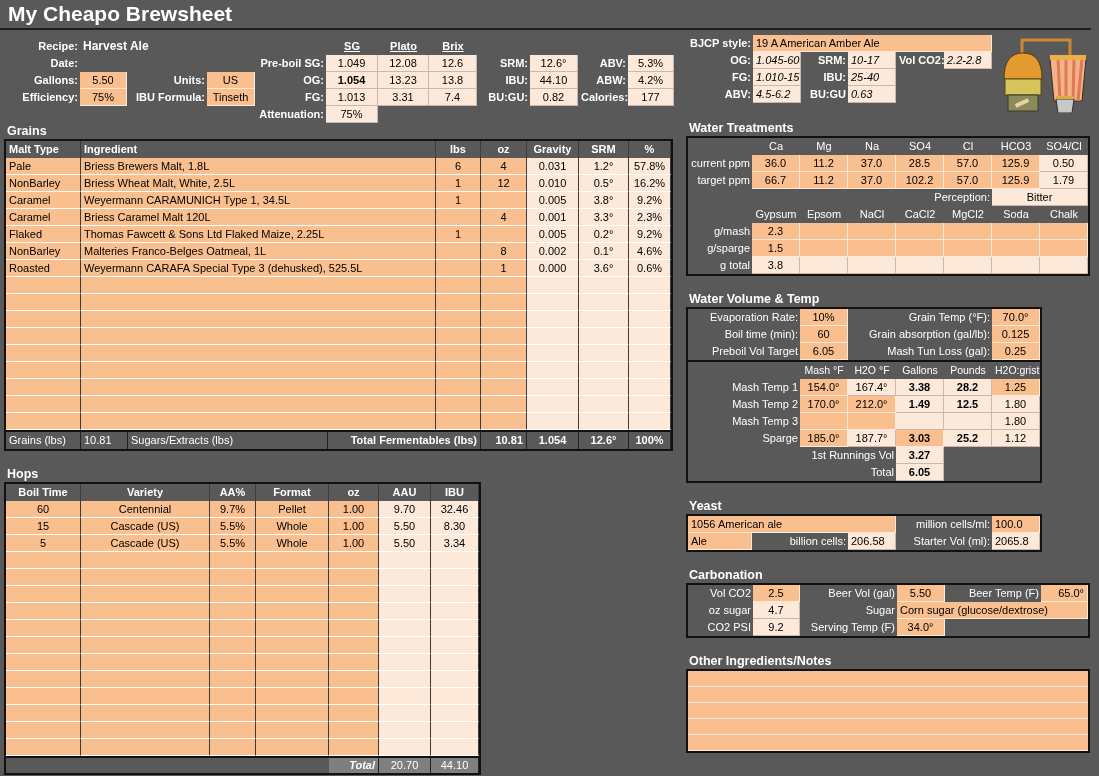  I want to click on input-cell: 3.03, so click(920, 438).